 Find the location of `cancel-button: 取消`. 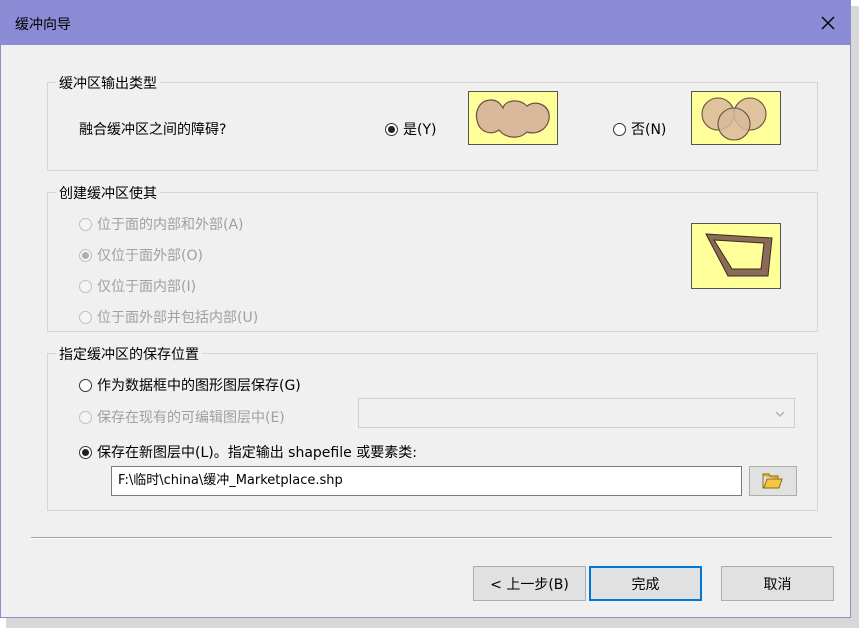

cancel-button: 取消 is located at coordinates (777, 583).